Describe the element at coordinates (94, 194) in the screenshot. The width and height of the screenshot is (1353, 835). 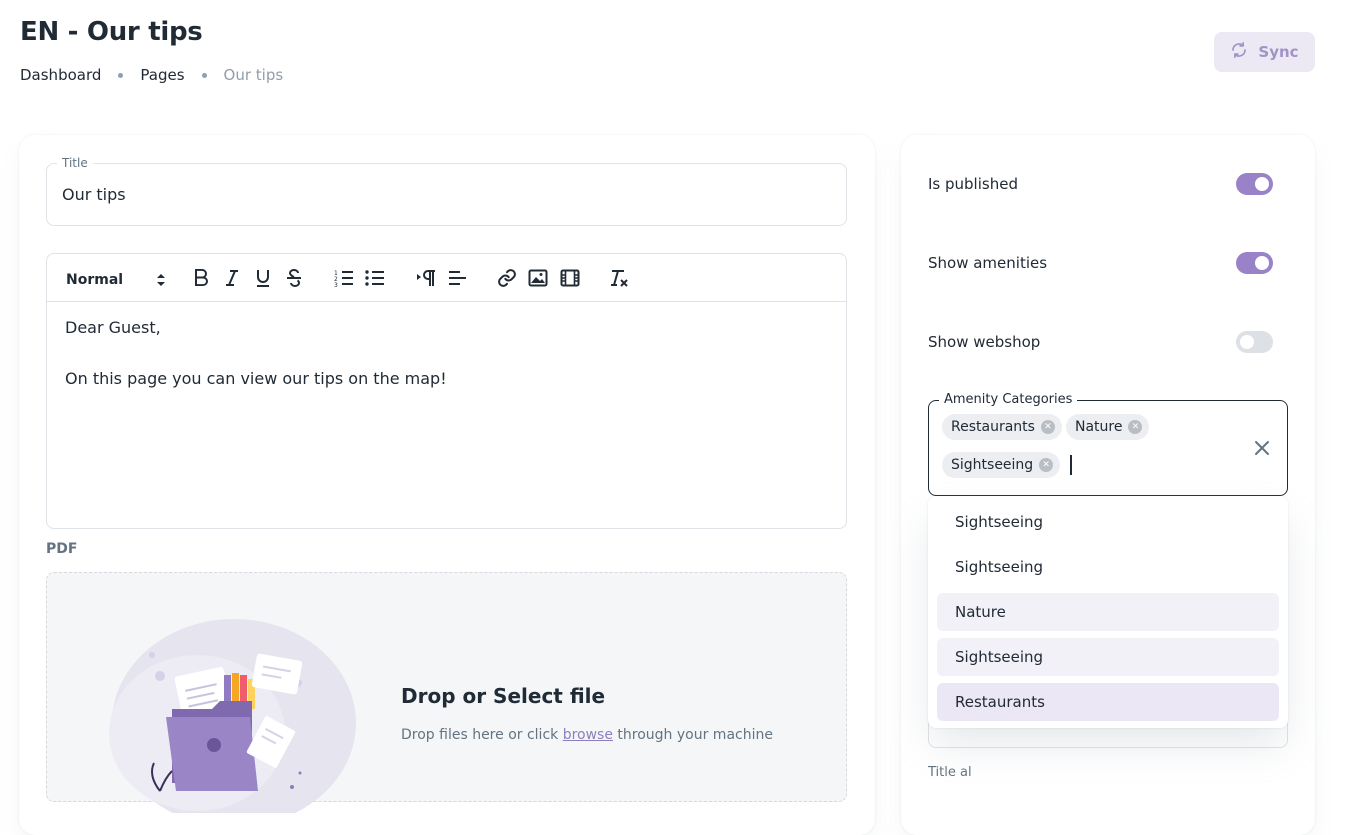
I see `title-field-value: Our tips` at that location.